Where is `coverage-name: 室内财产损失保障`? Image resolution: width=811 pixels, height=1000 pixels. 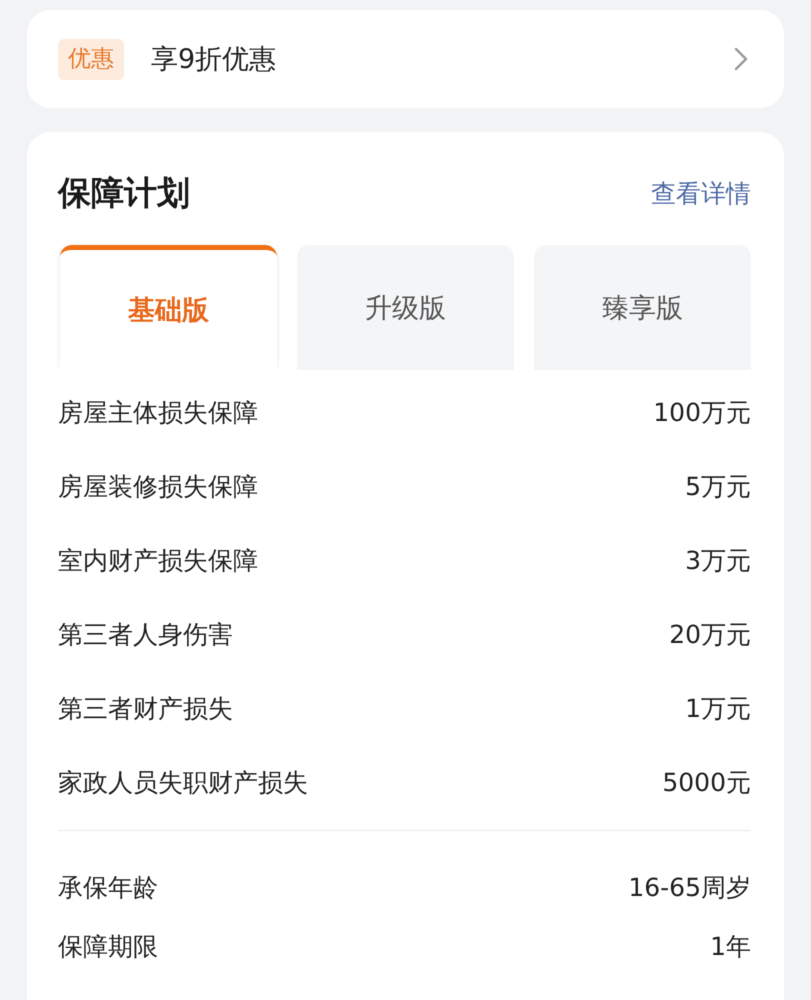
coverage-name: 室内财产损失保障 is located at coordinates (158, 560).